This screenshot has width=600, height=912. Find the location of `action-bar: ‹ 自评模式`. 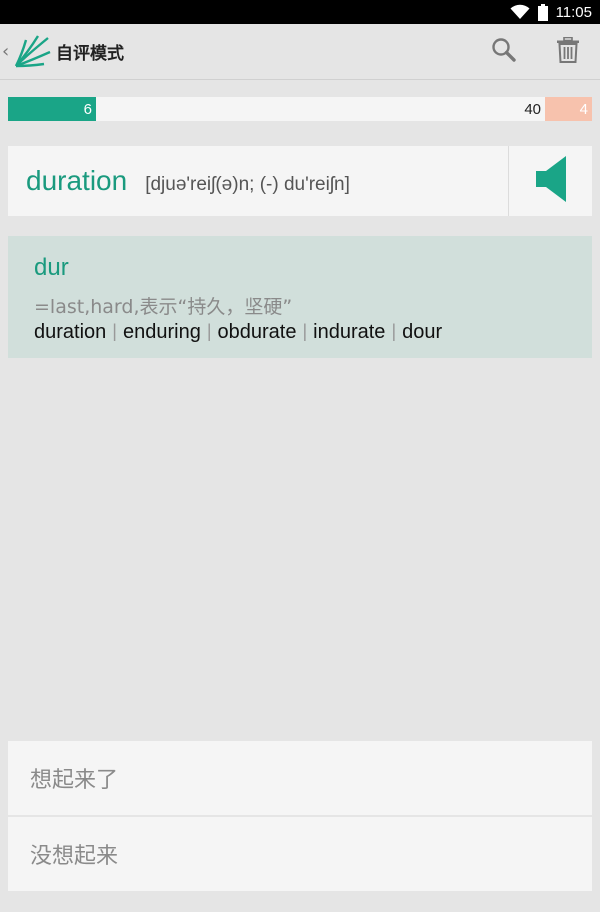

action-bar: ‹ 自评模式 is located at coordinates (300, 52).